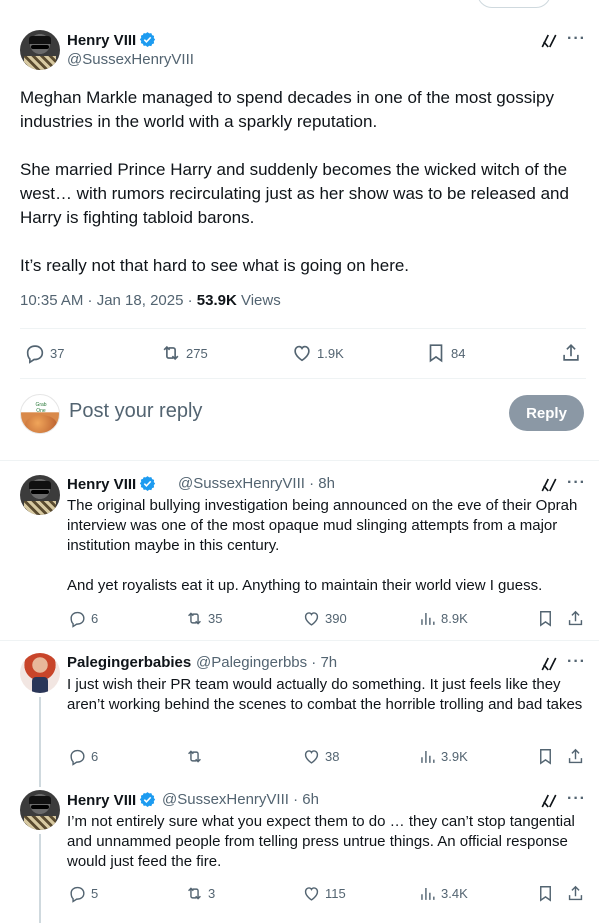 Image resolution: width=599 pixels, height=923 pixels. Describe the element at coordinates (546, 413) in the screenshot. I see `reply-submit-button: Reply` at that location.